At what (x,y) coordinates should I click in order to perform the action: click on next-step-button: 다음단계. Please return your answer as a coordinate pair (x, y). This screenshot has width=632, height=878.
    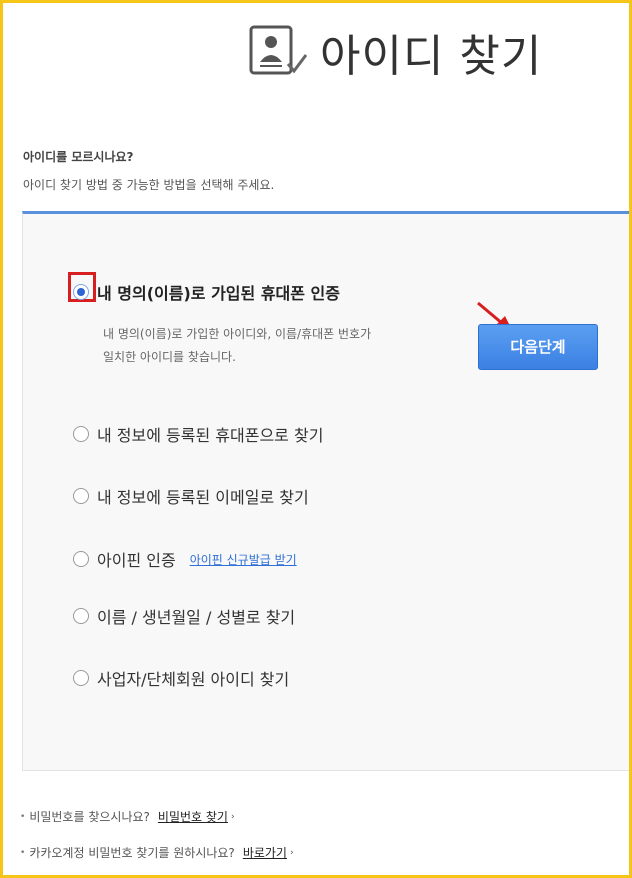
    Looking at the image, I should click on (538, 347).